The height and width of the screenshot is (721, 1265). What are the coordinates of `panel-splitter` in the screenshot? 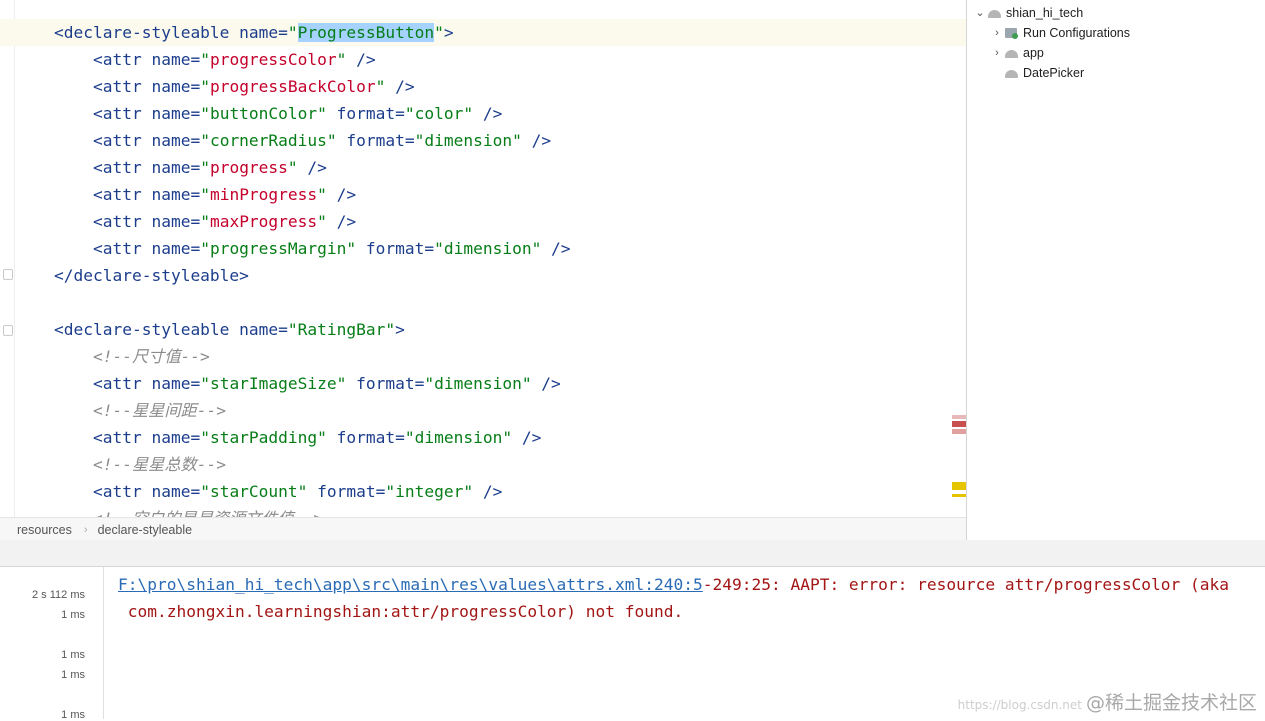 It's located at (632, 553).